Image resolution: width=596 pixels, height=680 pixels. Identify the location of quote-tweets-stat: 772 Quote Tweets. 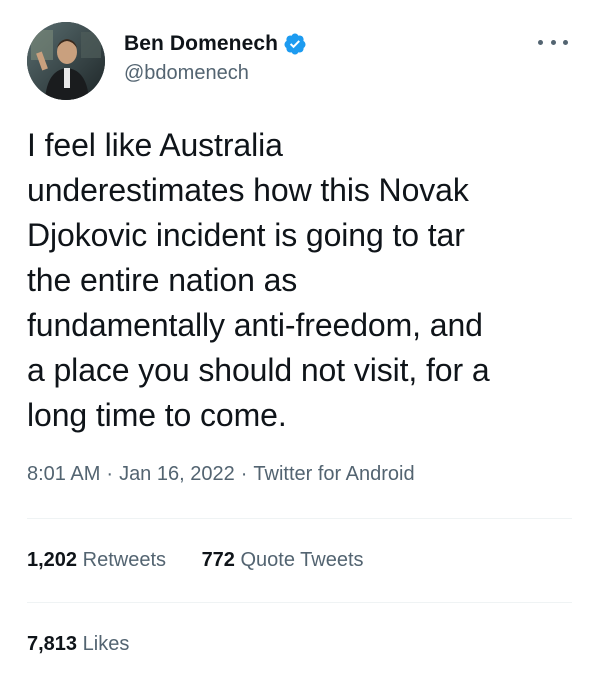
(283, 560).